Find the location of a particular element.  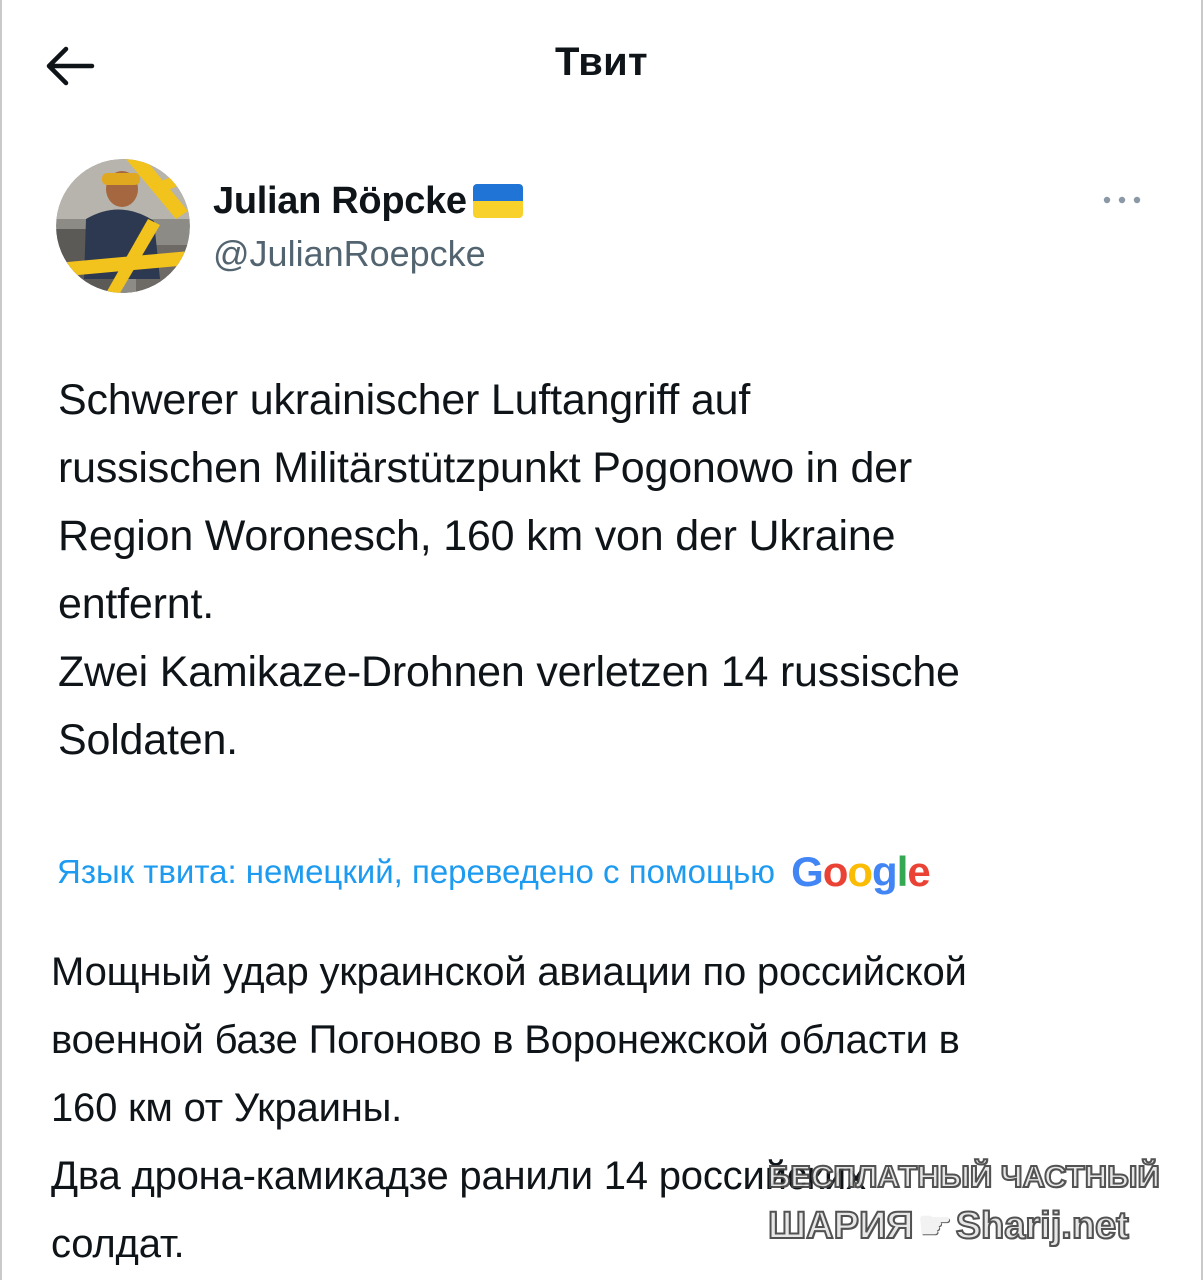

watermark-left-text: ШАРИЯ is located at coordinates (841, 1226).